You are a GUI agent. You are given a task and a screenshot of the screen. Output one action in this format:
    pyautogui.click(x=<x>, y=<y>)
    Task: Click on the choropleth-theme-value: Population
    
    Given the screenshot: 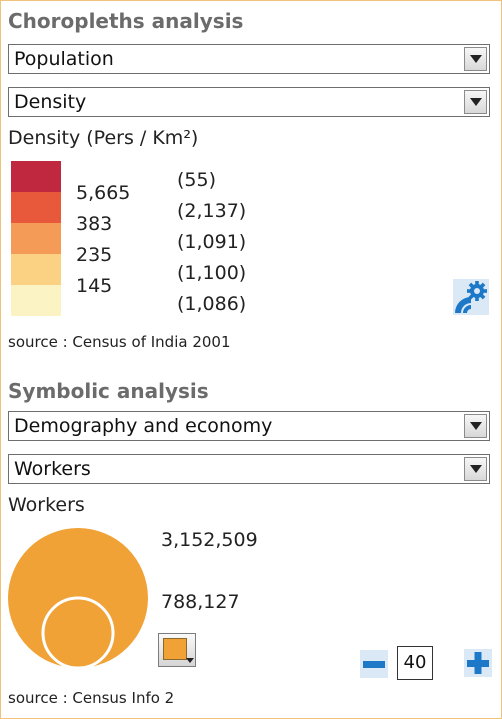 What is the action you would take?
    pyautogui.click(x=64, y=59)
    